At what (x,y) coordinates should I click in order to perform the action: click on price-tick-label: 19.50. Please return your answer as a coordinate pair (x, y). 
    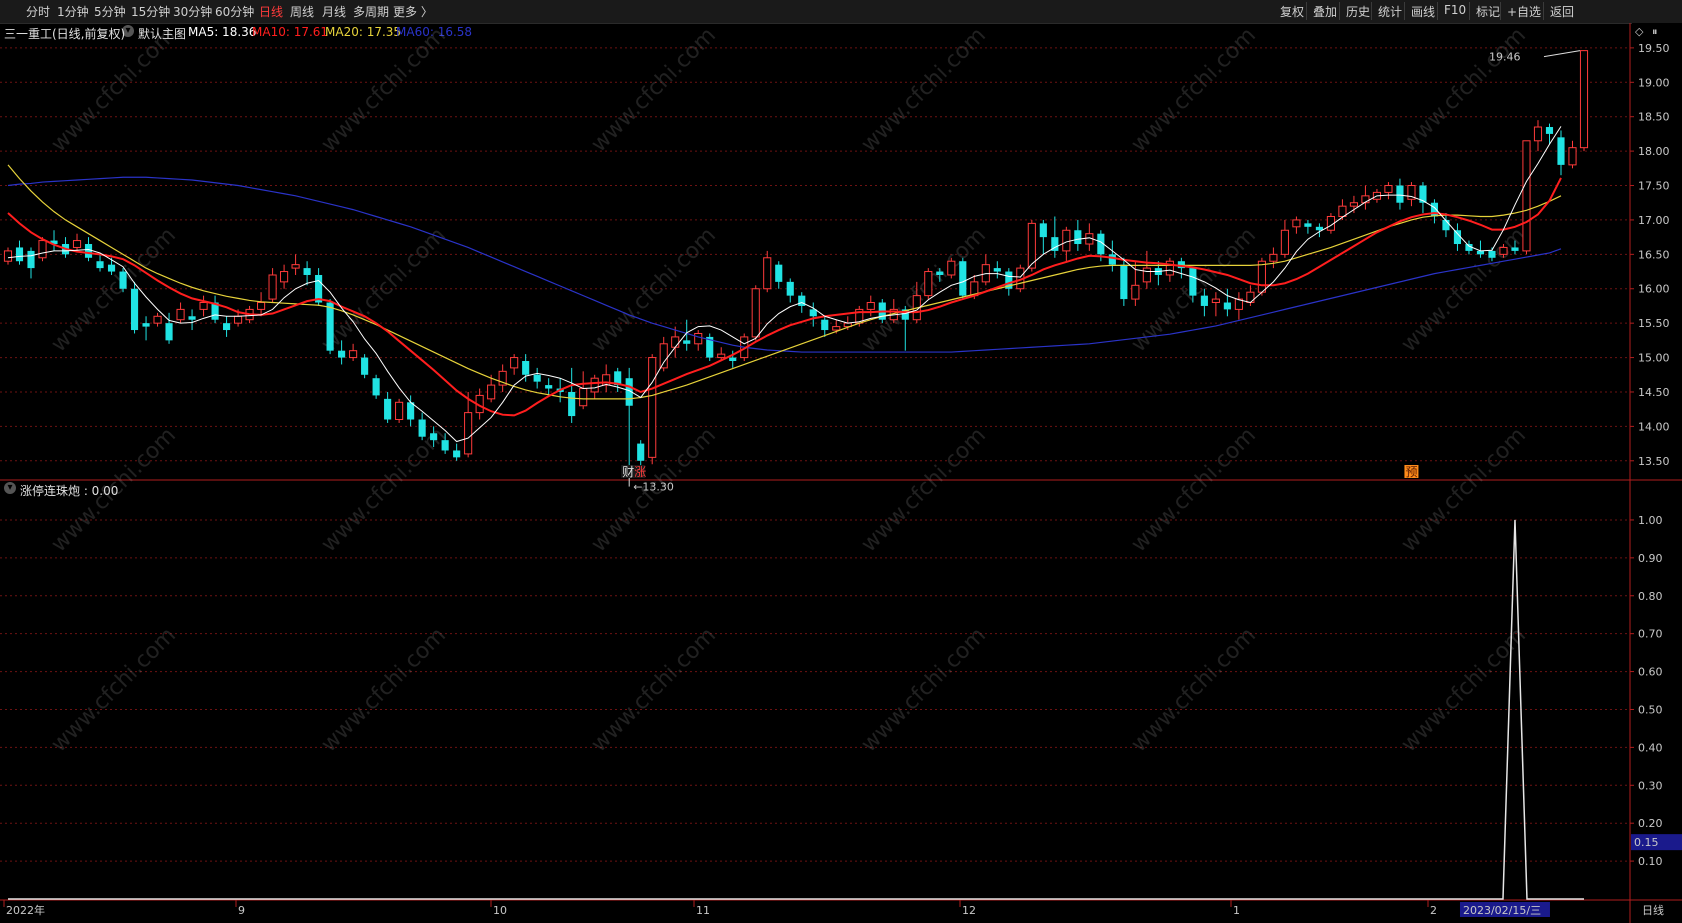
    Looking at the image, I should click on (1654, 48).